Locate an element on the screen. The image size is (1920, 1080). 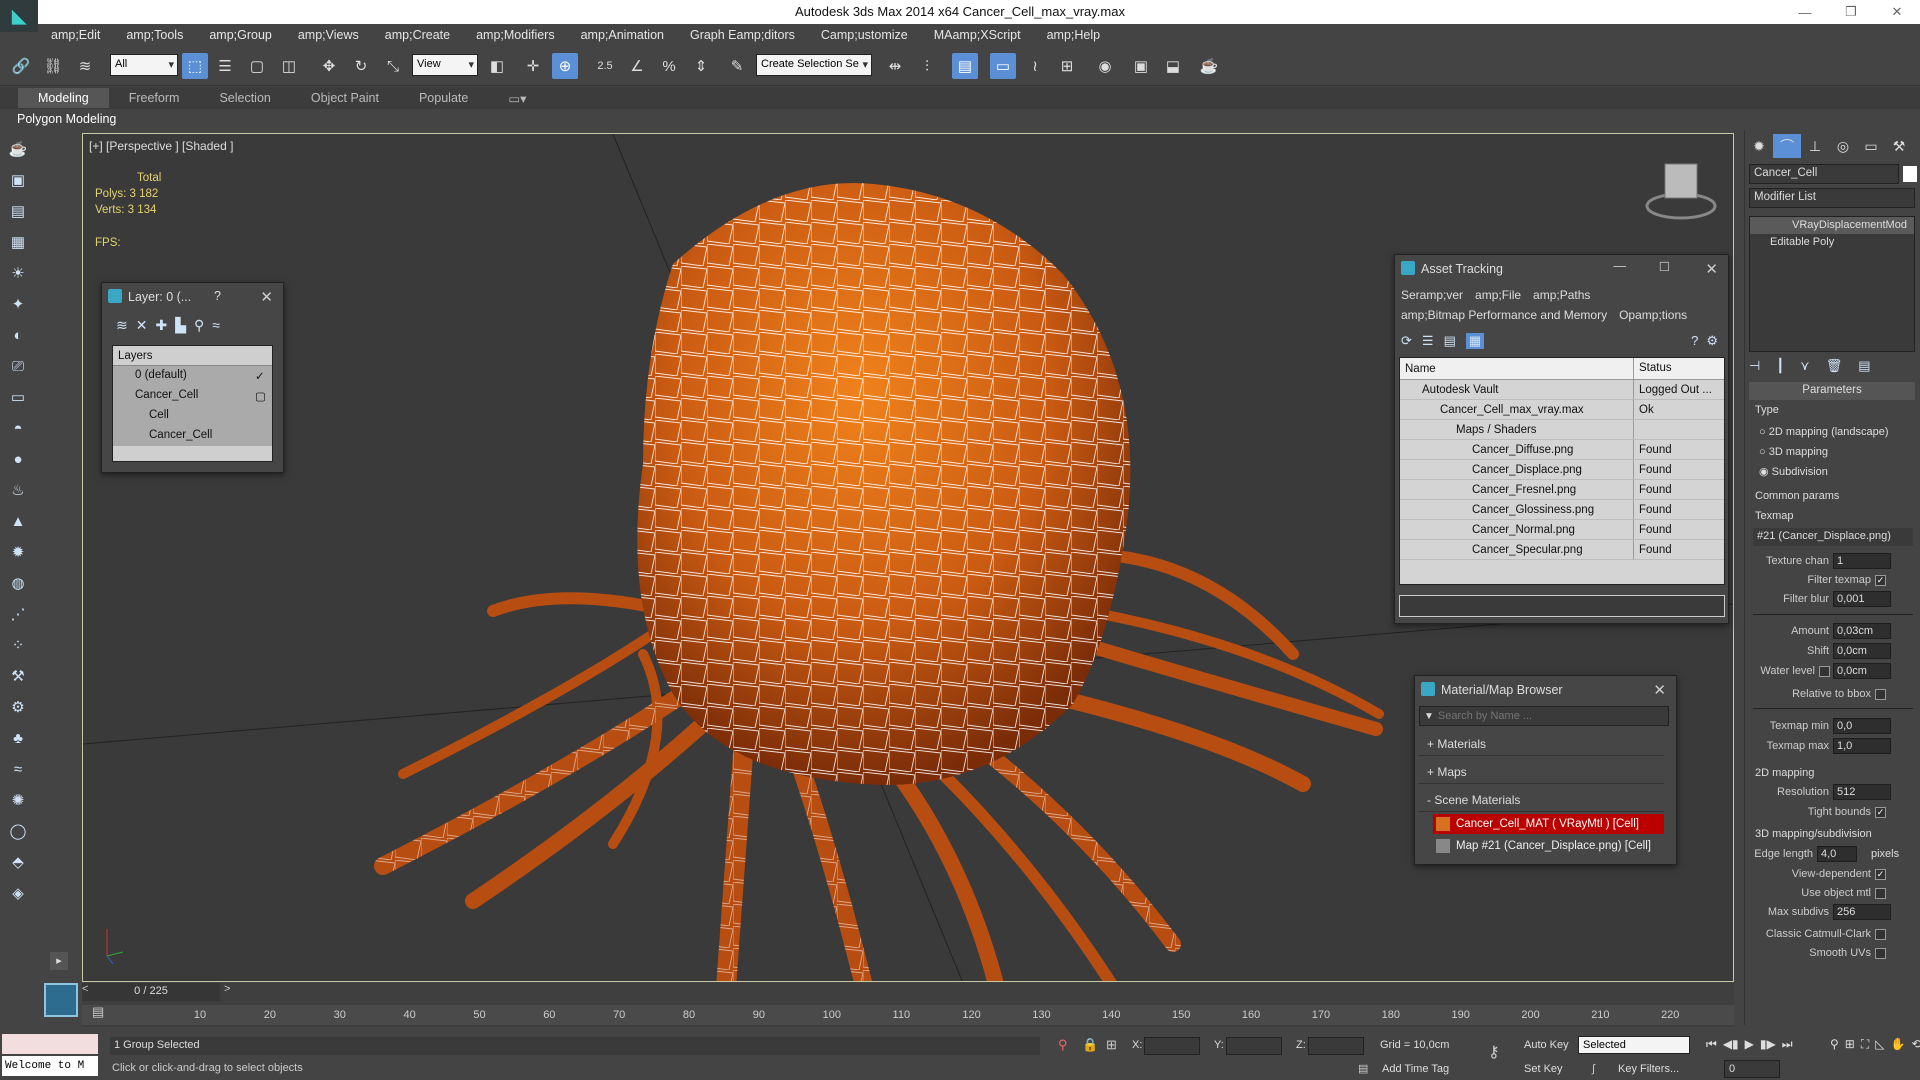
go-to-end-icon: ⏭ is located at coordinates (1787, 1044).